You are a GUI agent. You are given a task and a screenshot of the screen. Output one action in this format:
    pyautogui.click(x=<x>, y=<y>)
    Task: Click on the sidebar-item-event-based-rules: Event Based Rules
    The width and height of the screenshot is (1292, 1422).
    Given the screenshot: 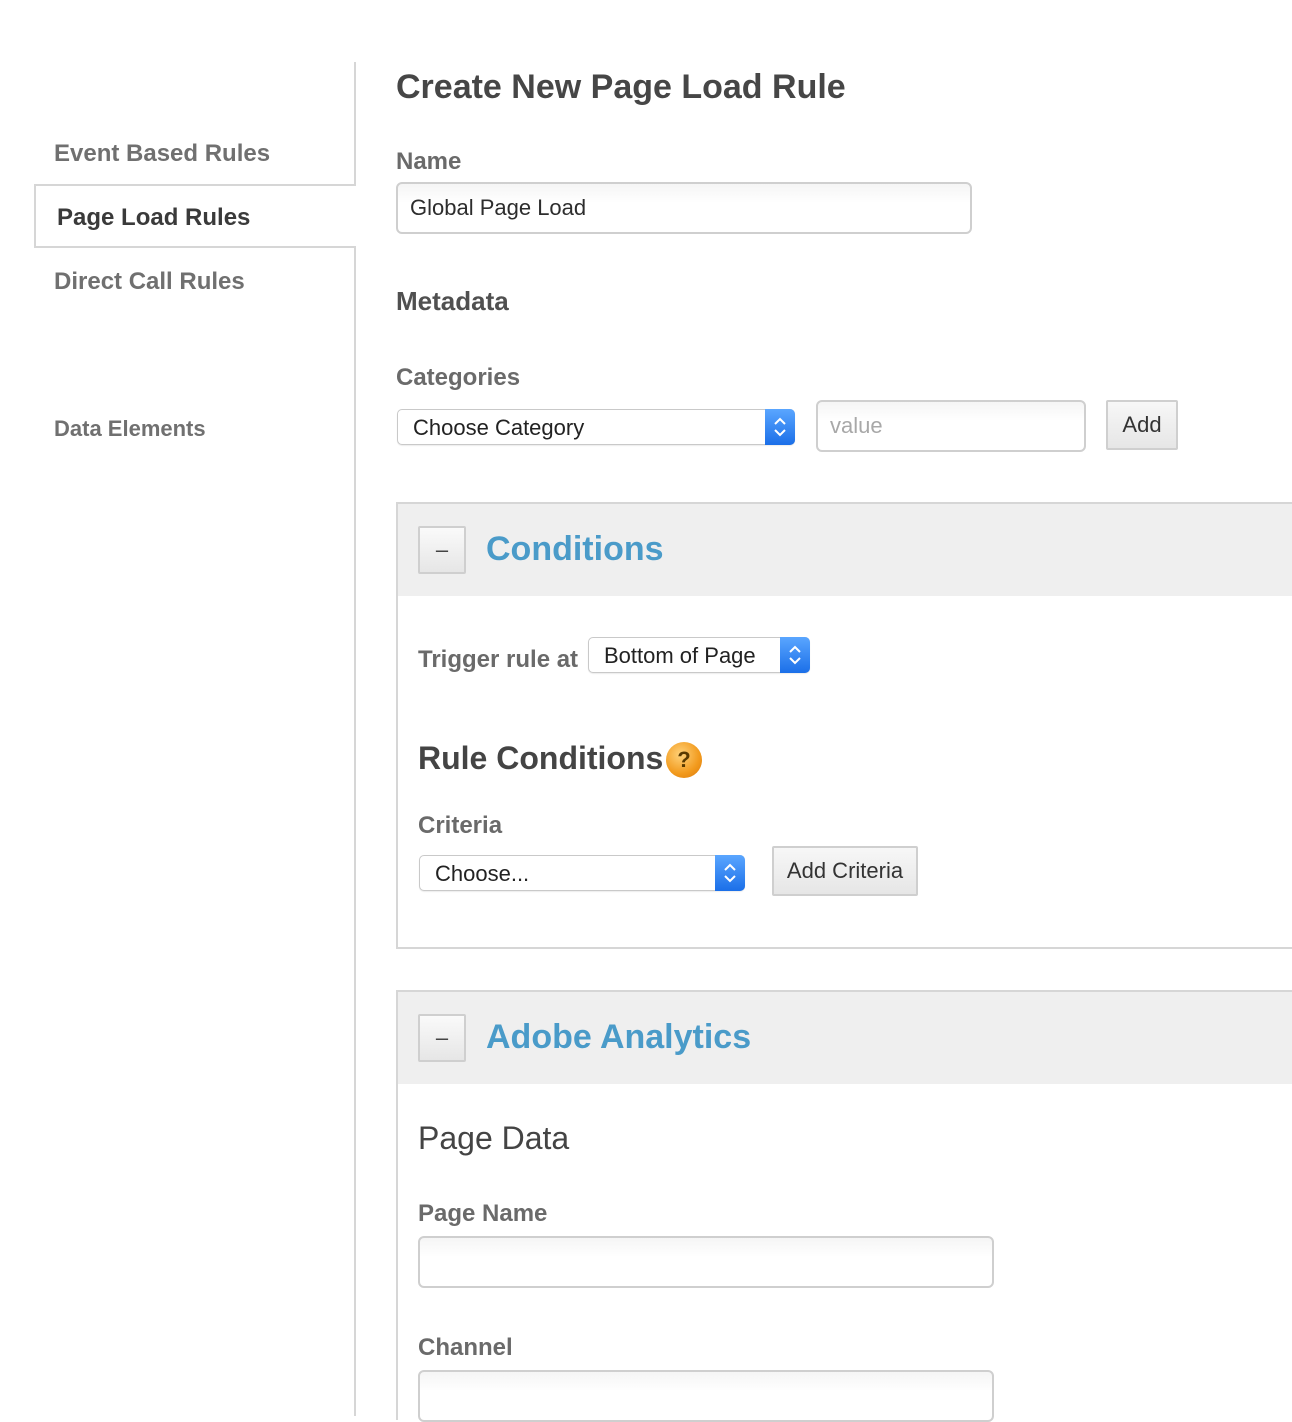 What is the action you would take?
    pyautogui.click(x=162, y=154)
    